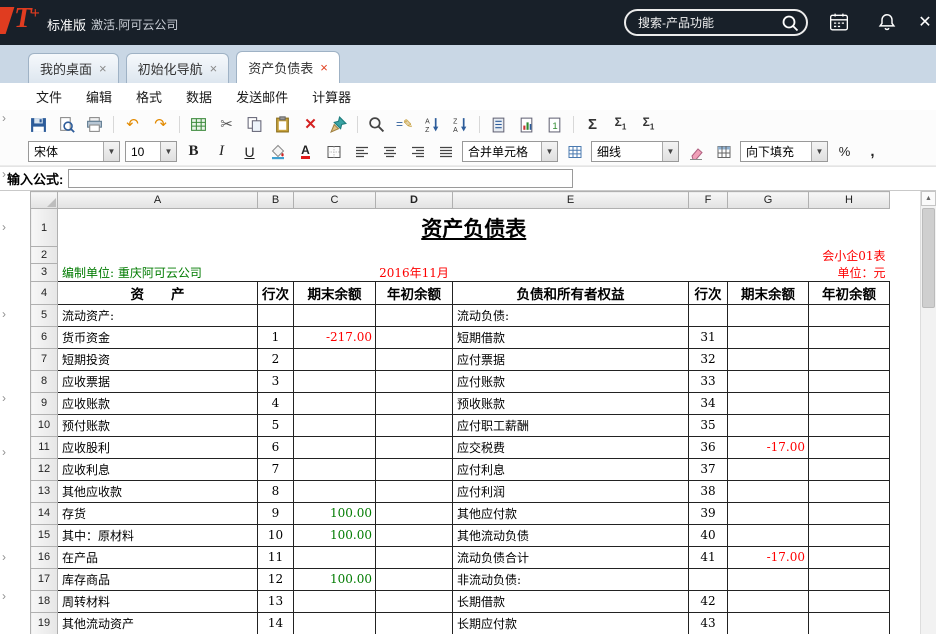 Image resolution: width=936 pixels, height=634 pixels. What do you see at coordinates (570, 622) in the screenshot?
I see `cell-E19: 长期应付款` at bounding box center [570, 622].